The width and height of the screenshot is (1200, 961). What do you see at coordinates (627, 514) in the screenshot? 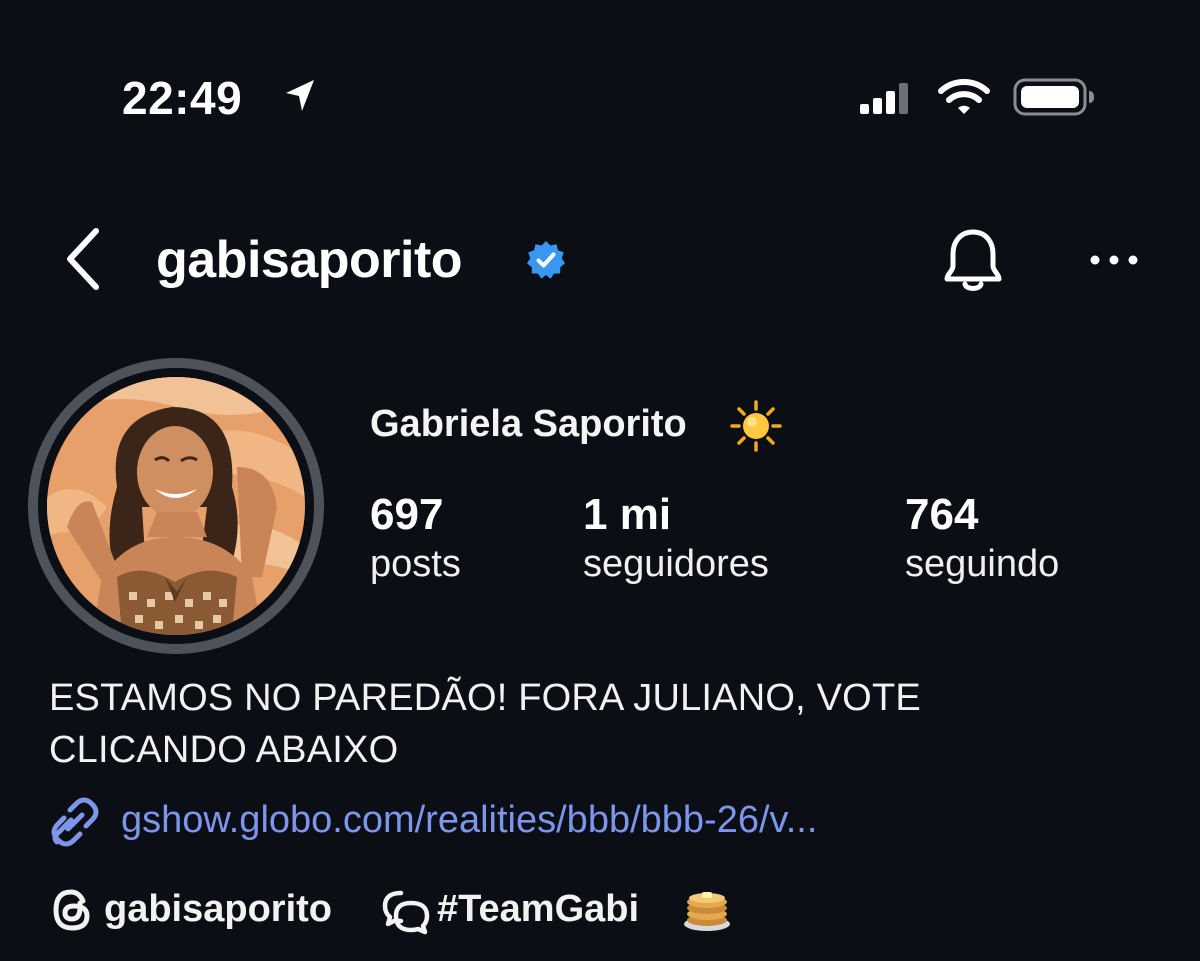
I see `stat-followers-value: 1 mi` at bounding box center [627, 514].